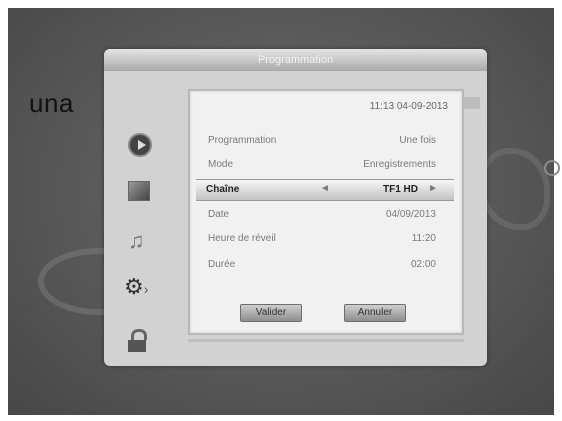 This screenshot has width=562, height=421. I want to click on setting-label: Date, so click(219, 214).